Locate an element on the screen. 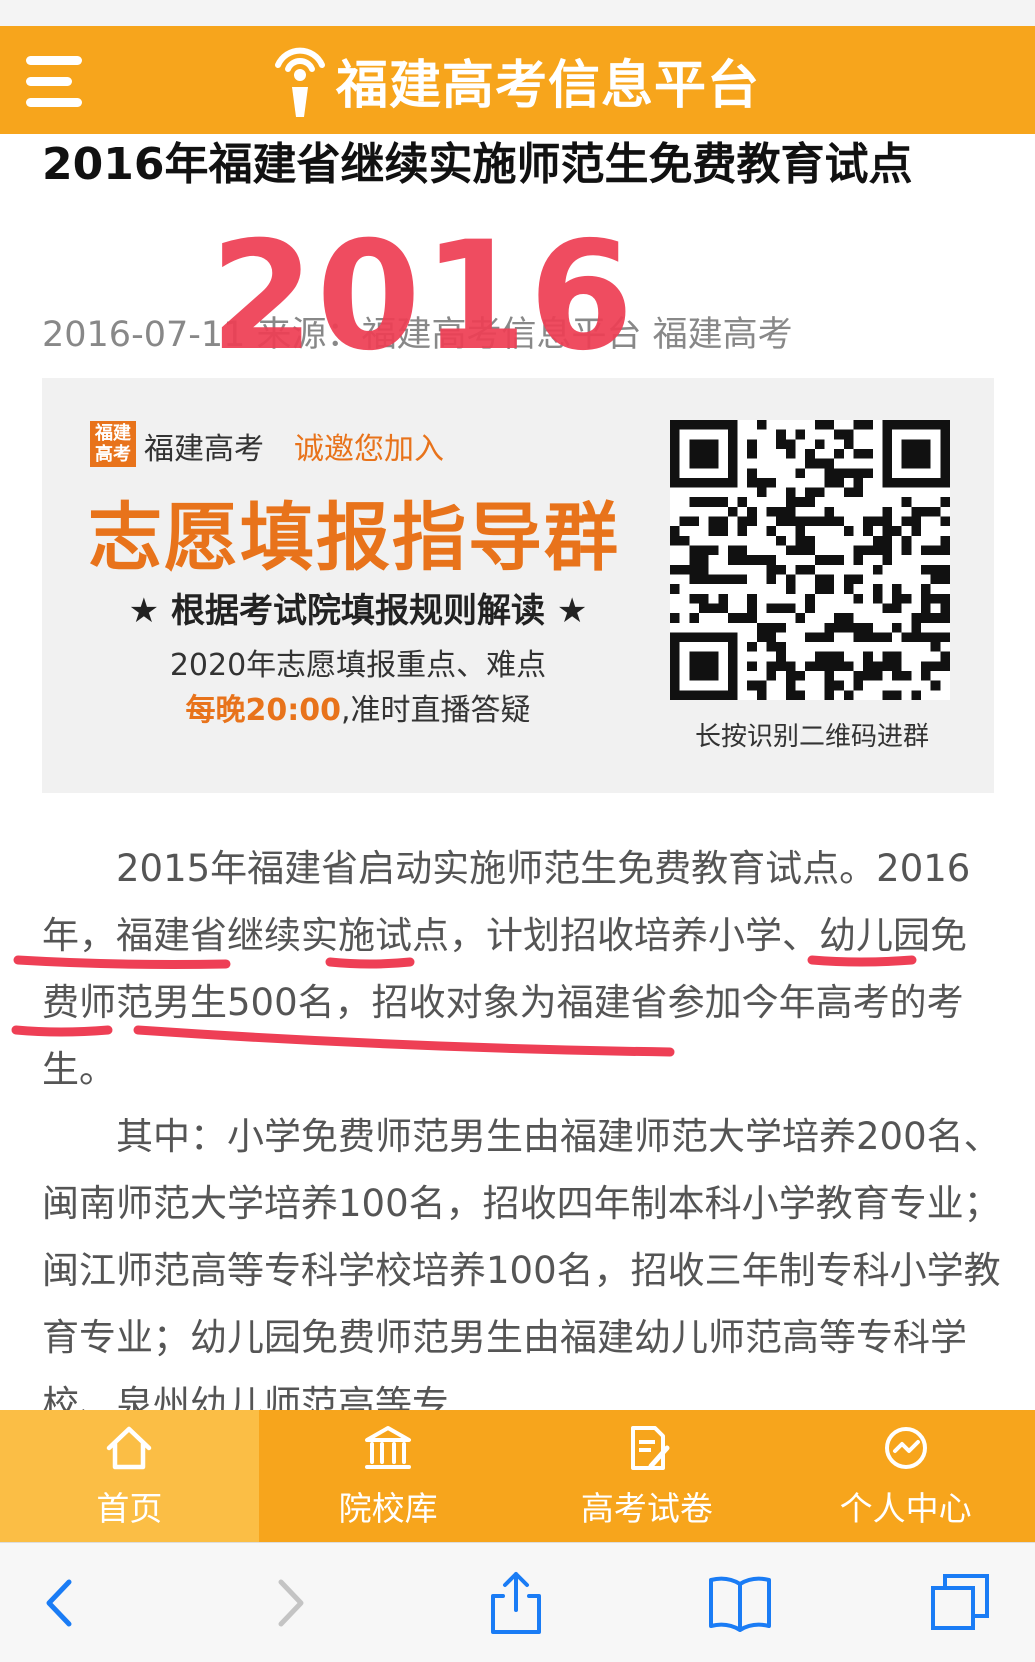 This screenshot has width=1035, height=1662. article-title: 2016年福建省继续实施师范生免费教育试点 is located at coordinates (477, 164).